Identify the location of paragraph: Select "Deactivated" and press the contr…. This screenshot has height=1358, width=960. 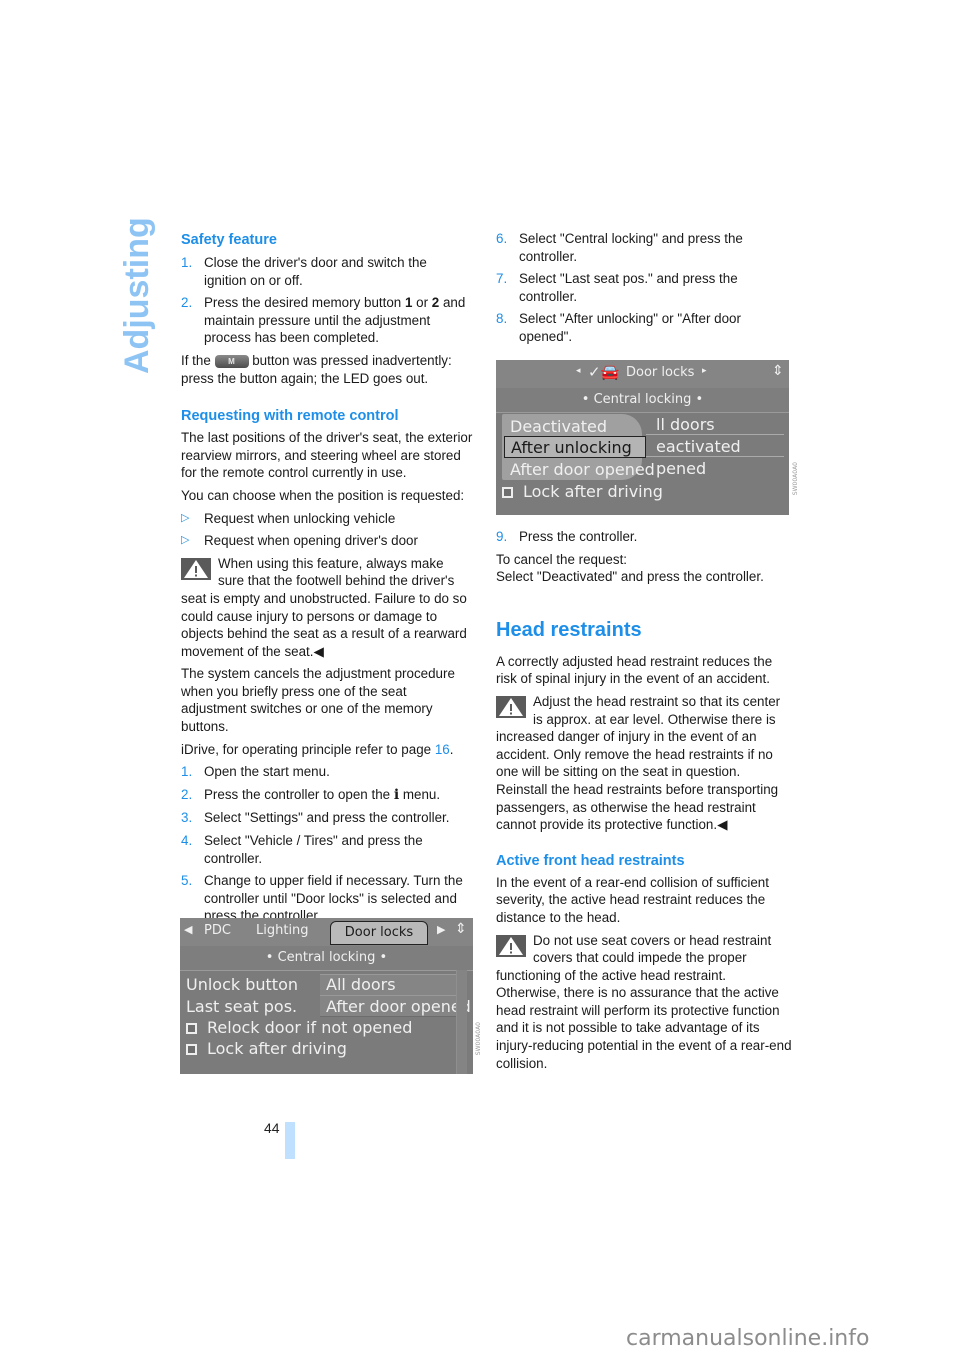
(630, 577).